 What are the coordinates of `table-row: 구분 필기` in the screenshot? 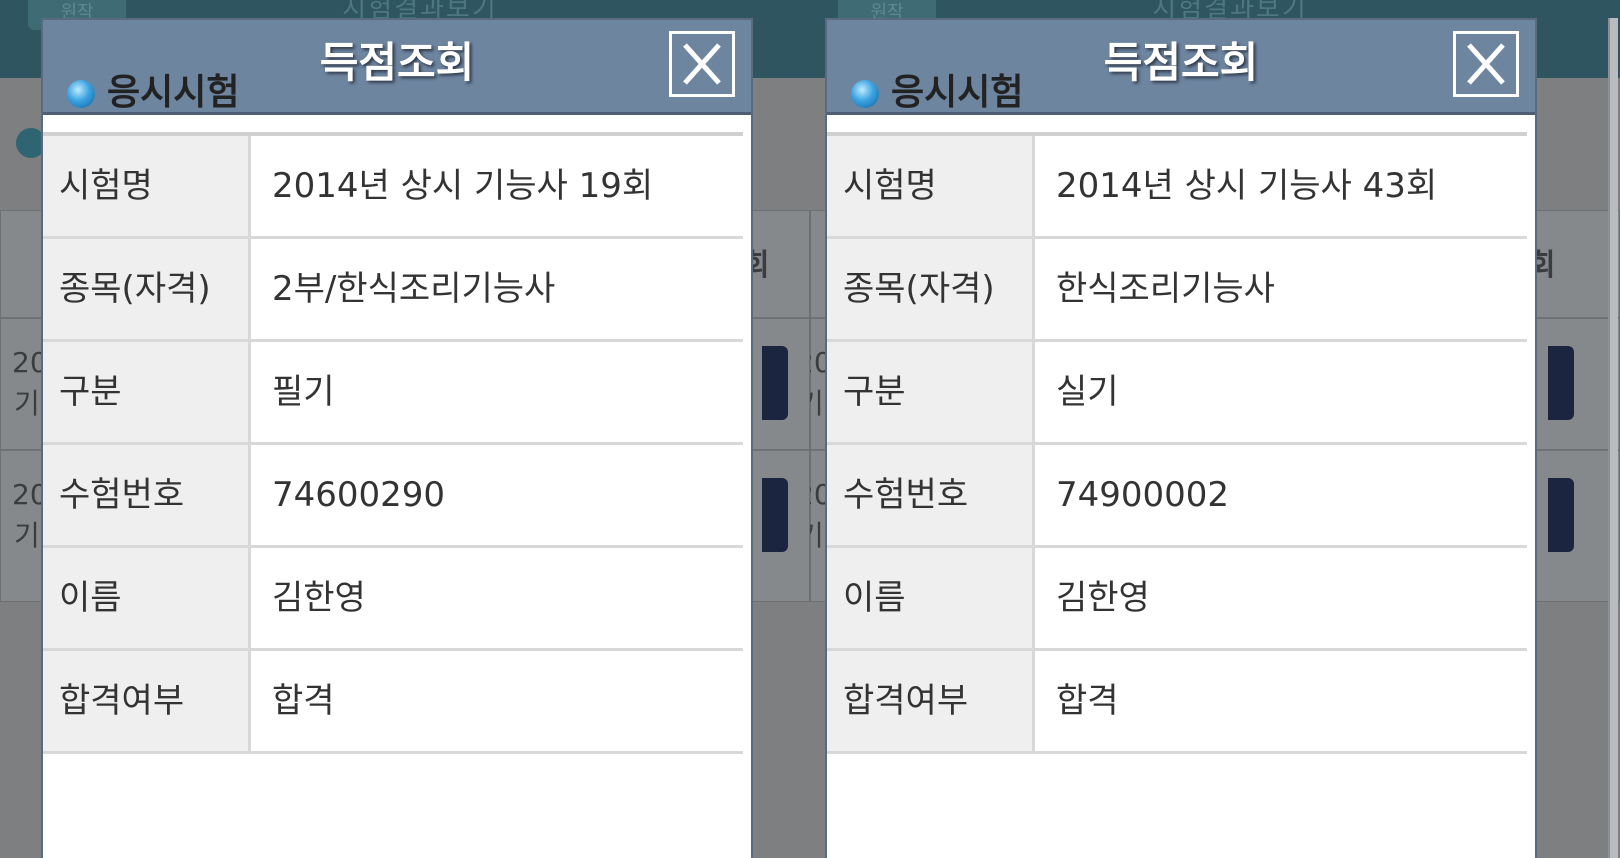 It's located at (393, 393).